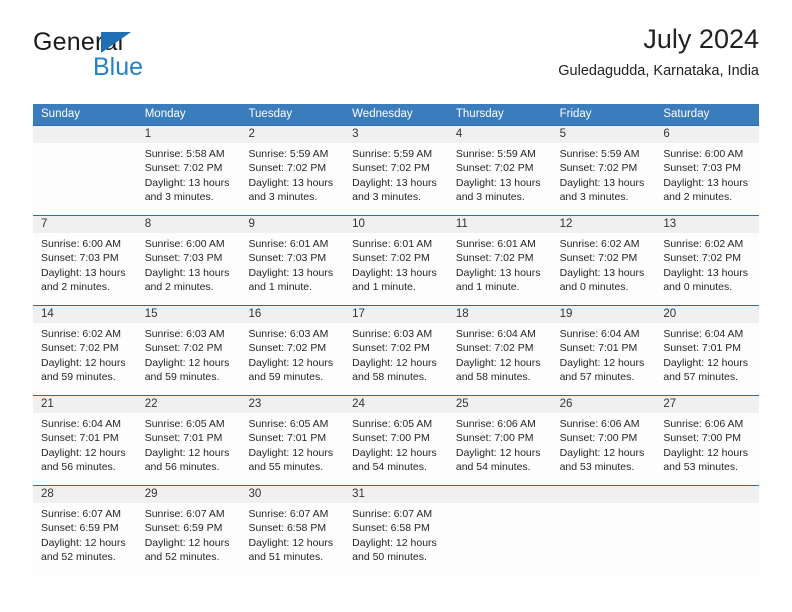 This screenshot has width=792, height=612. What do you see at coordinates (292, 314) in the screenshot?
I see `day-number: 16` at bounding box center [292, 314].